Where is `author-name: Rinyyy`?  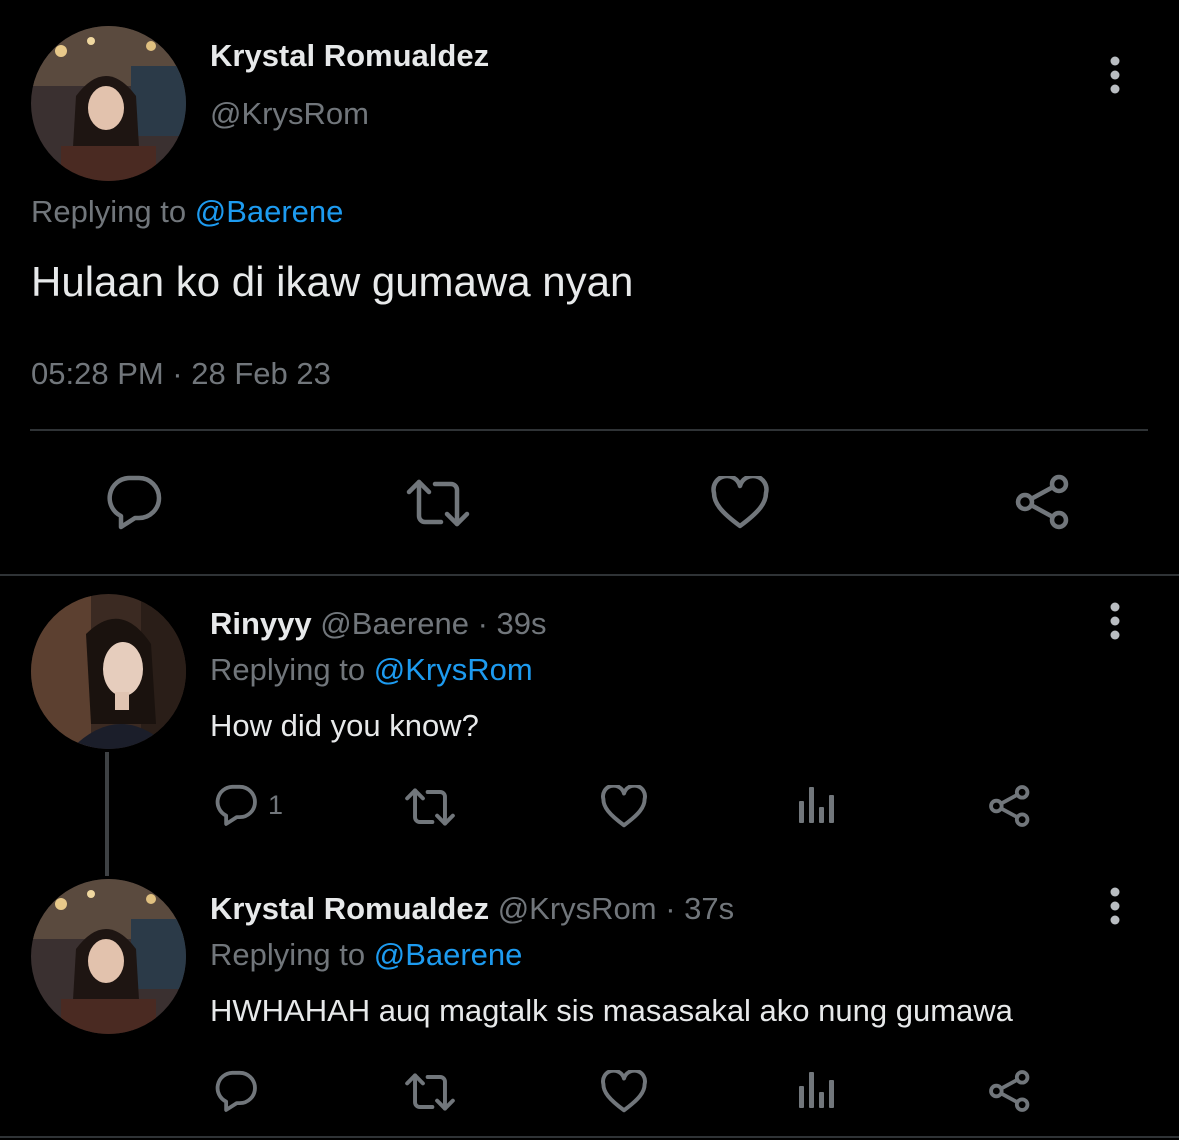
author-name: Rinyyy is located at coordinates (261, 623).